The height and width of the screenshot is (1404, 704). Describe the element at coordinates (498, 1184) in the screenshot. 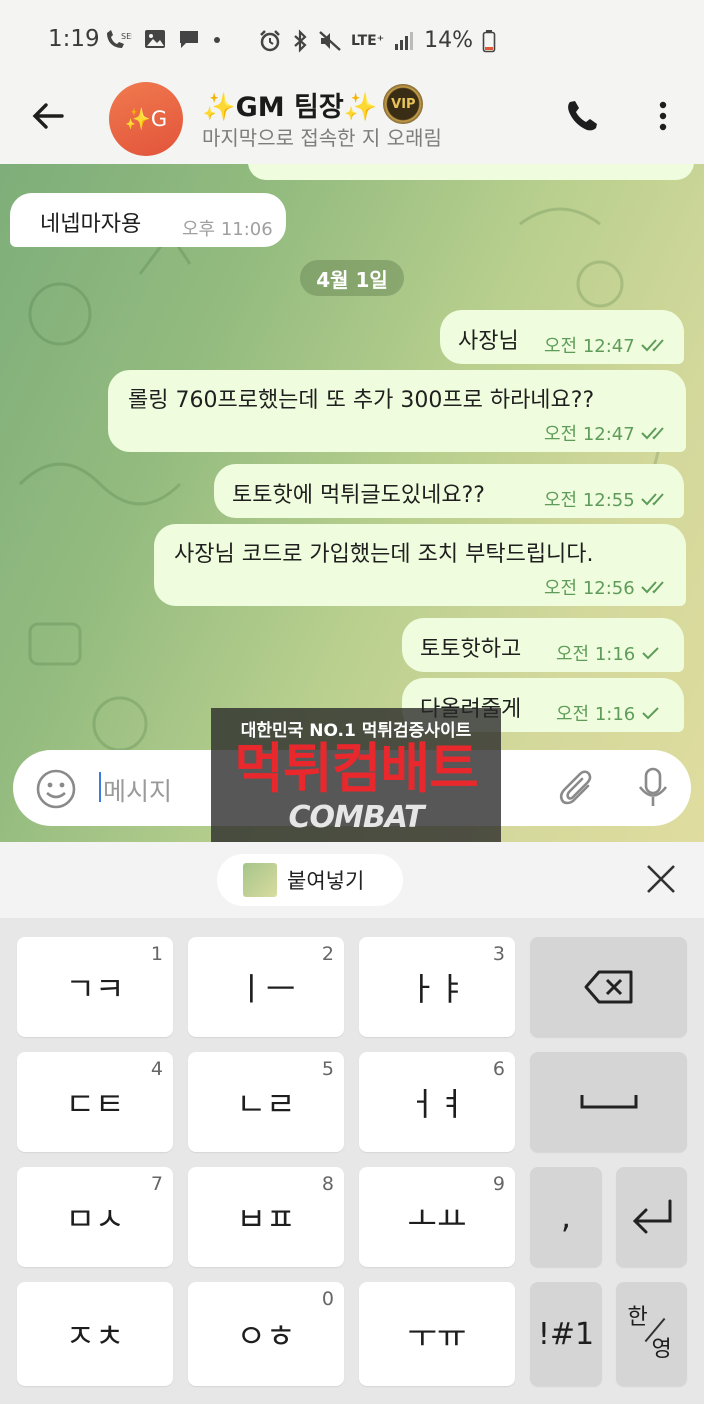

I see `key-number: 9` at that location.